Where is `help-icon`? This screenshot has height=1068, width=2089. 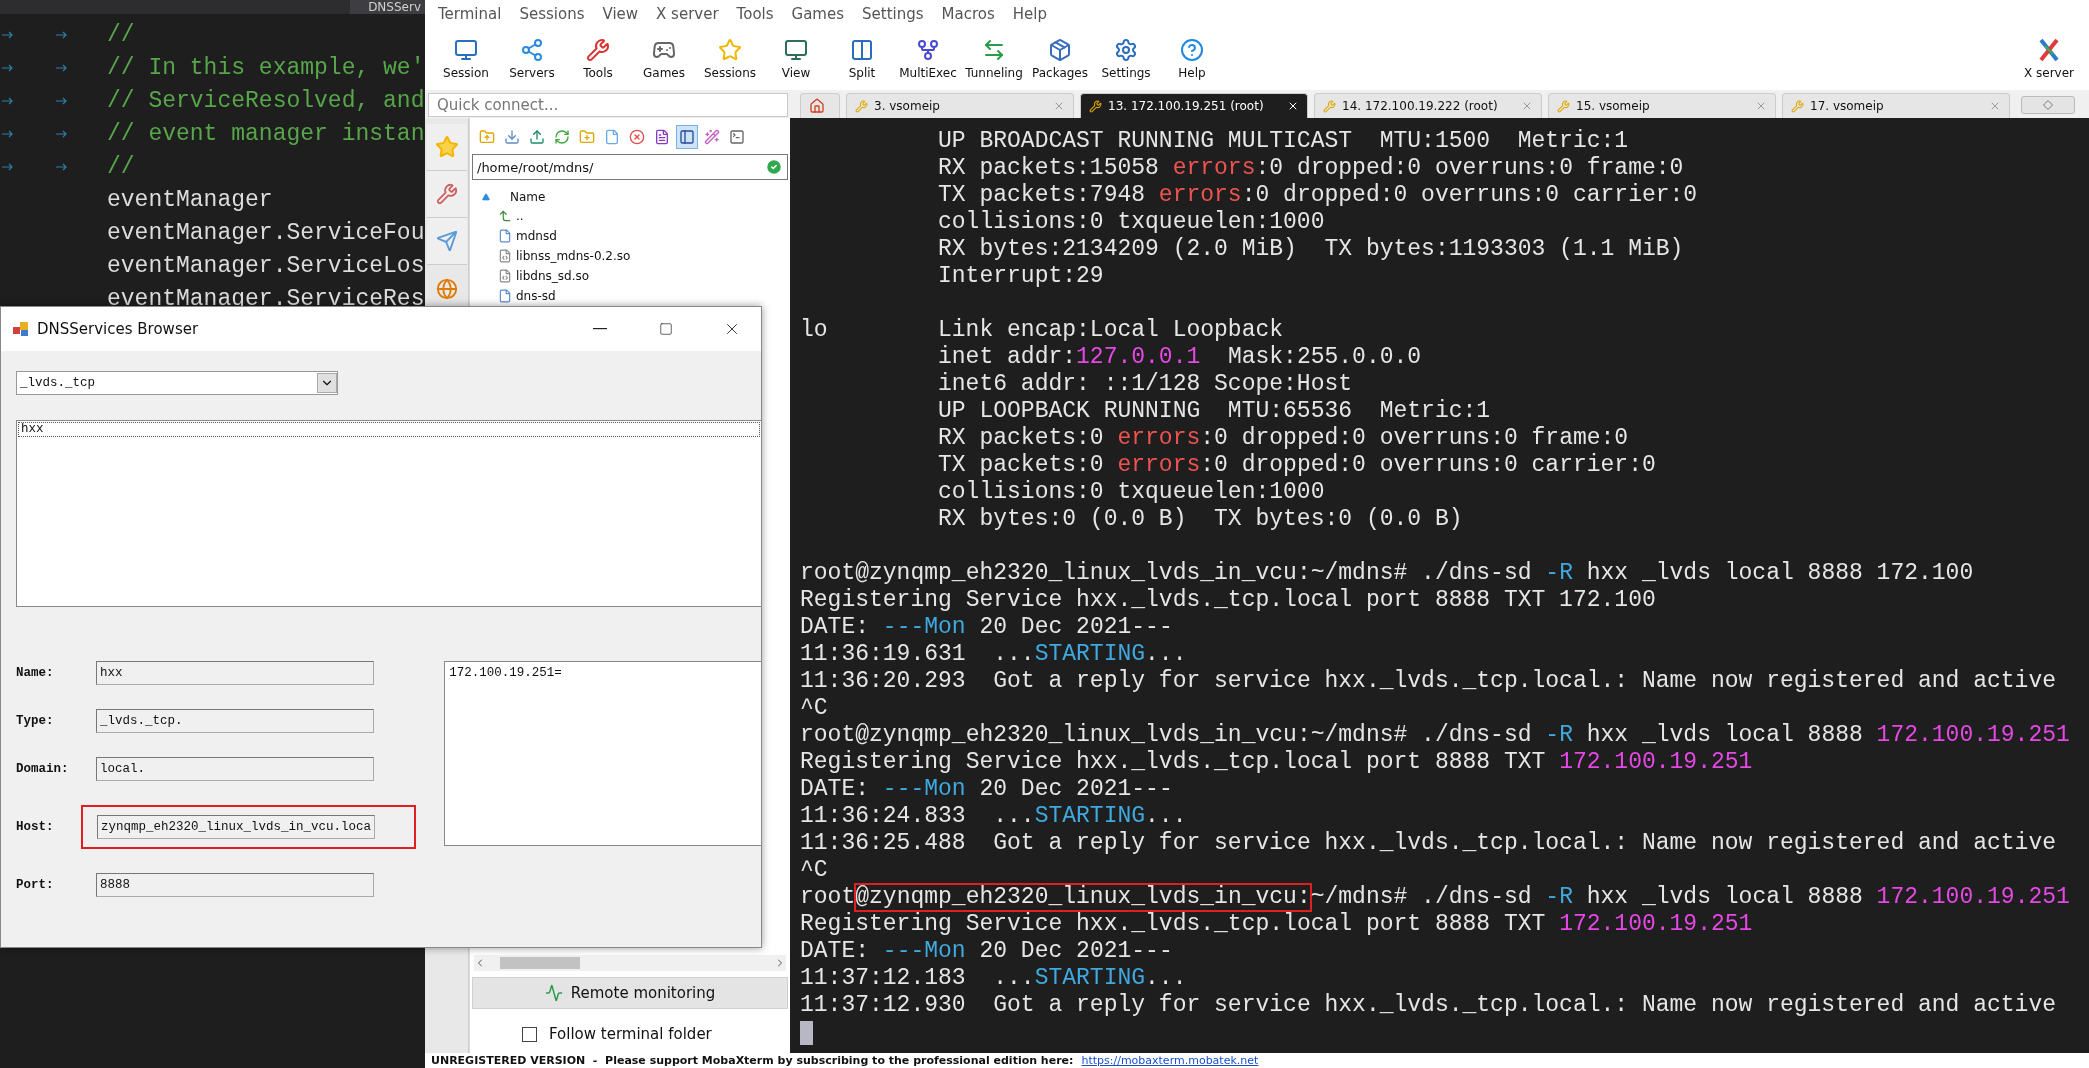
help-icon is located at coordinates (1192, 50).